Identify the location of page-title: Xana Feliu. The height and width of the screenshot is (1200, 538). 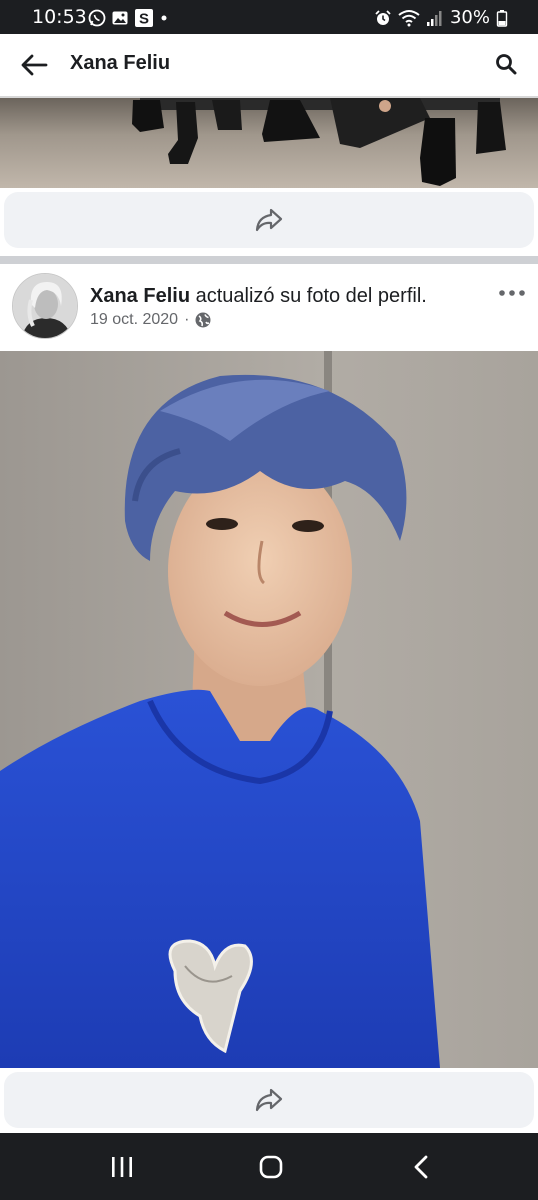
(120, 63).